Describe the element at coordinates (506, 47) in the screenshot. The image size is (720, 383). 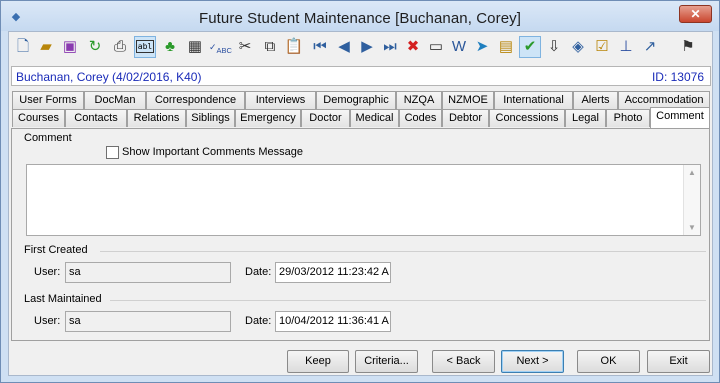
I see `clipboard-icon: ▤` at that location.